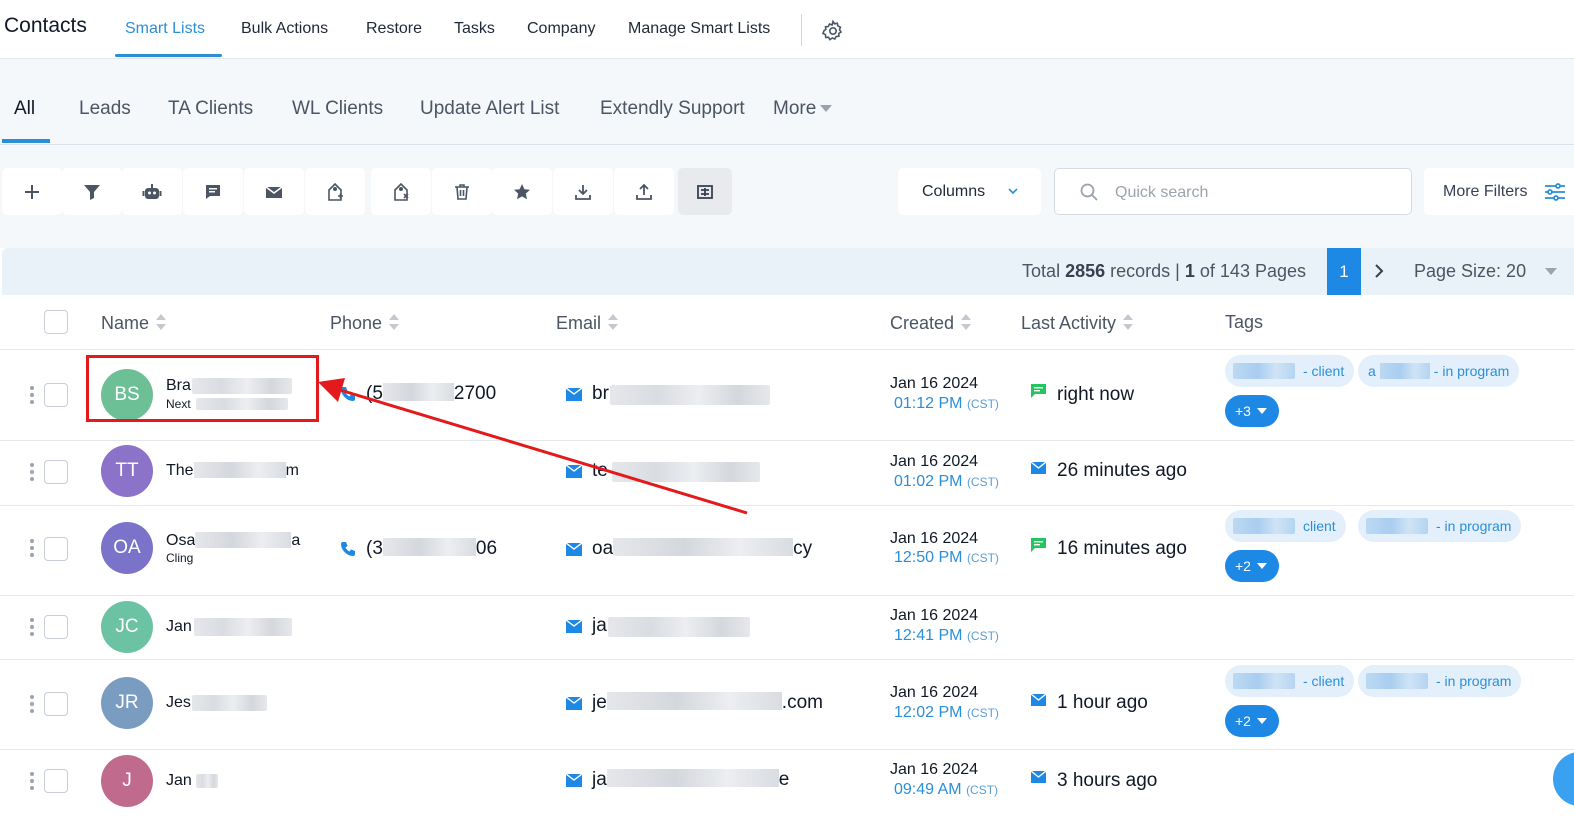 The width and height of the screenshot is (1574, 824). I want to click on delete-button, so click(462, 191).